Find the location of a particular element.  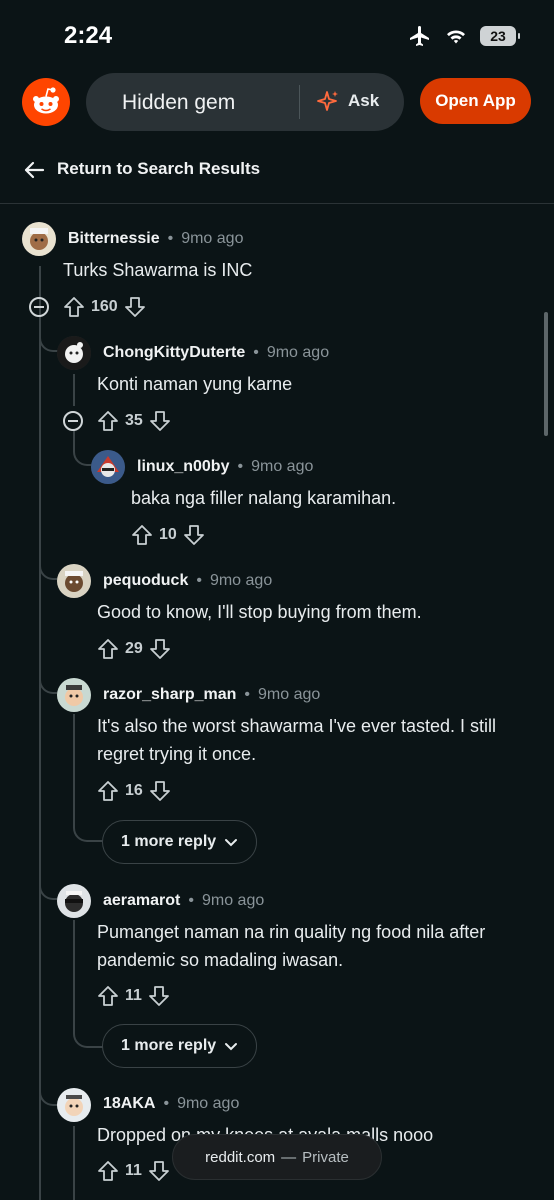

battery-icon: 23 is located at coordinates (500, 36).